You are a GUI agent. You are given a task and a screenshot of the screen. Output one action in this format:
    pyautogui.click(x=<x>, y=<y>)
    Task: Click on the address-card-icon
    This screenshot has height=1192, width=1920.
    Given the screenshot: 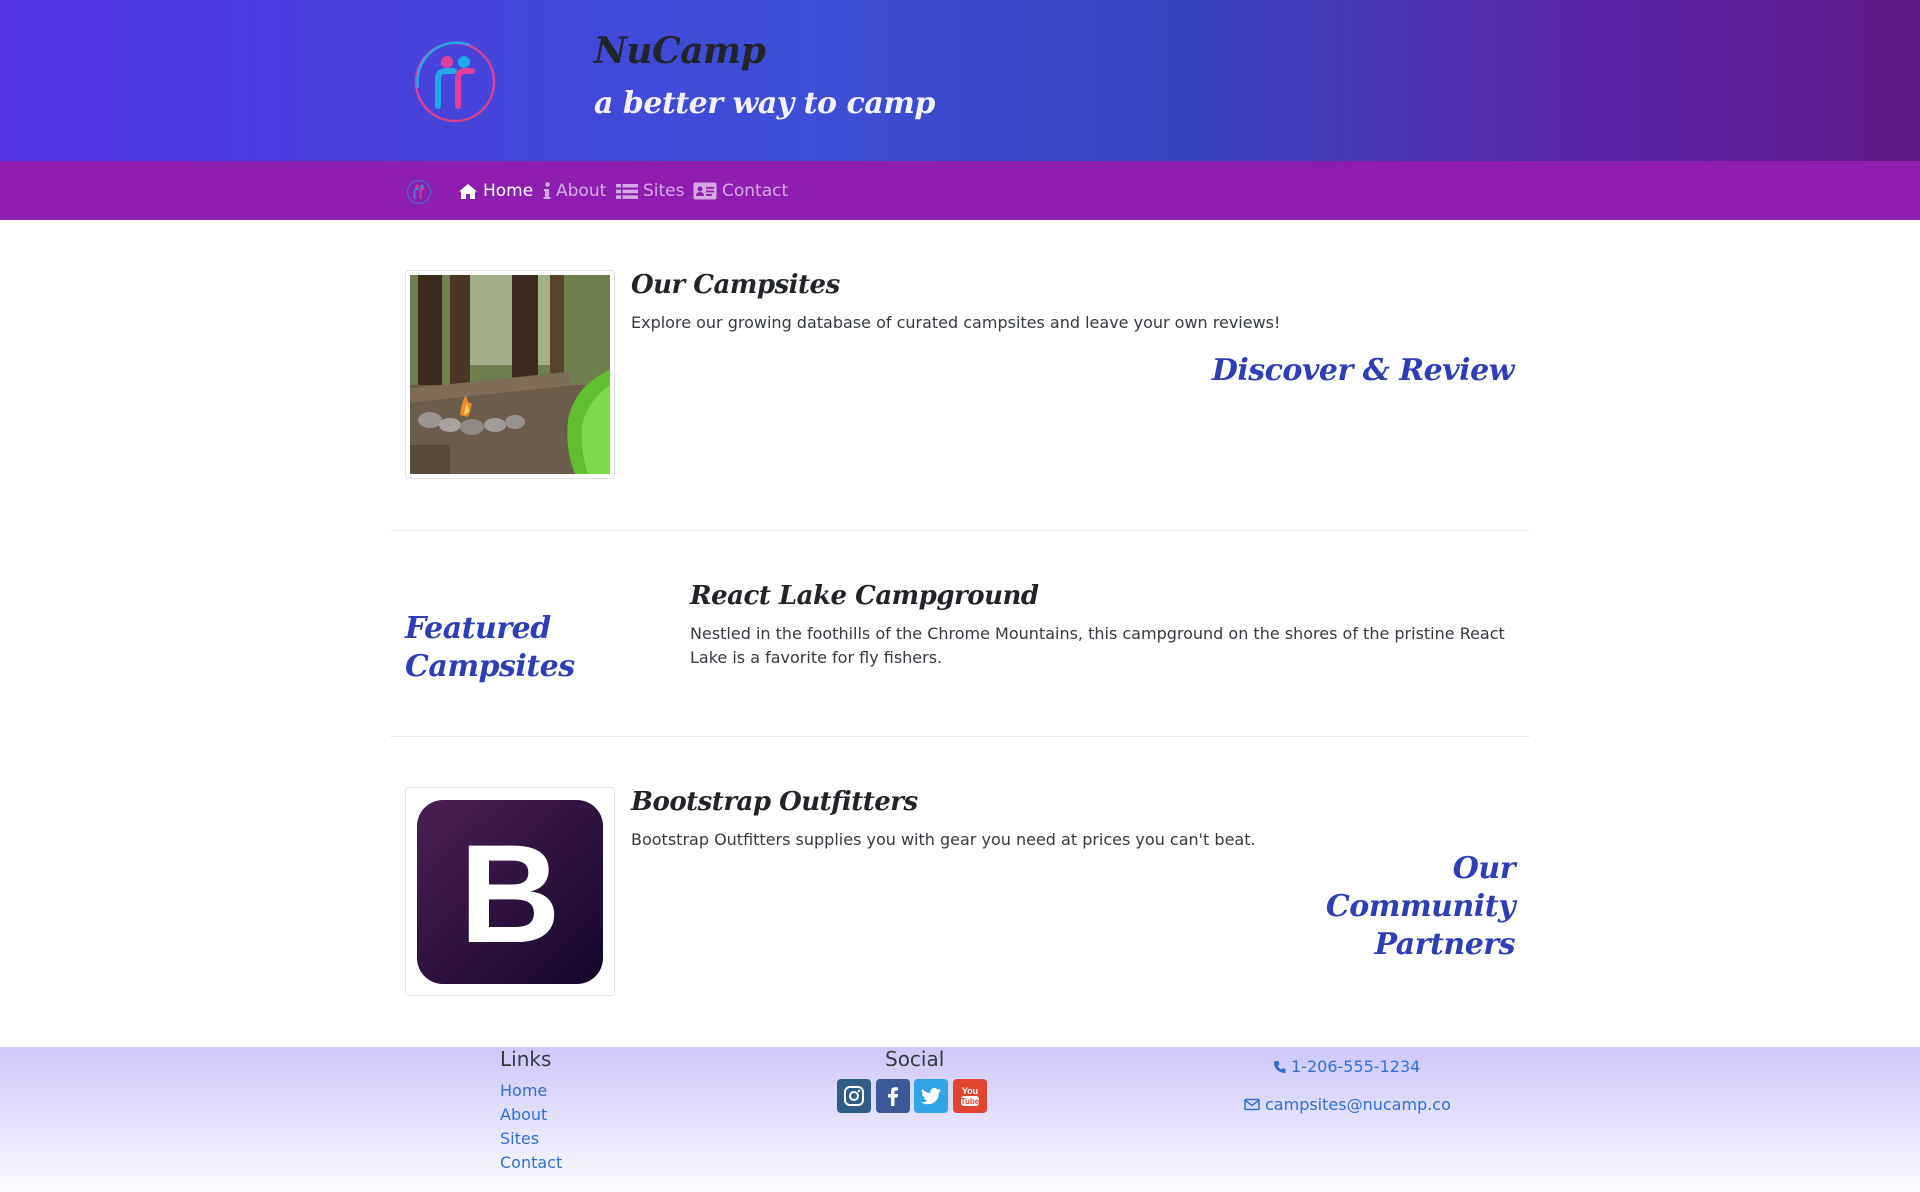 What is the action you would take?
    pyautogui.click(x=705, y=191)
    